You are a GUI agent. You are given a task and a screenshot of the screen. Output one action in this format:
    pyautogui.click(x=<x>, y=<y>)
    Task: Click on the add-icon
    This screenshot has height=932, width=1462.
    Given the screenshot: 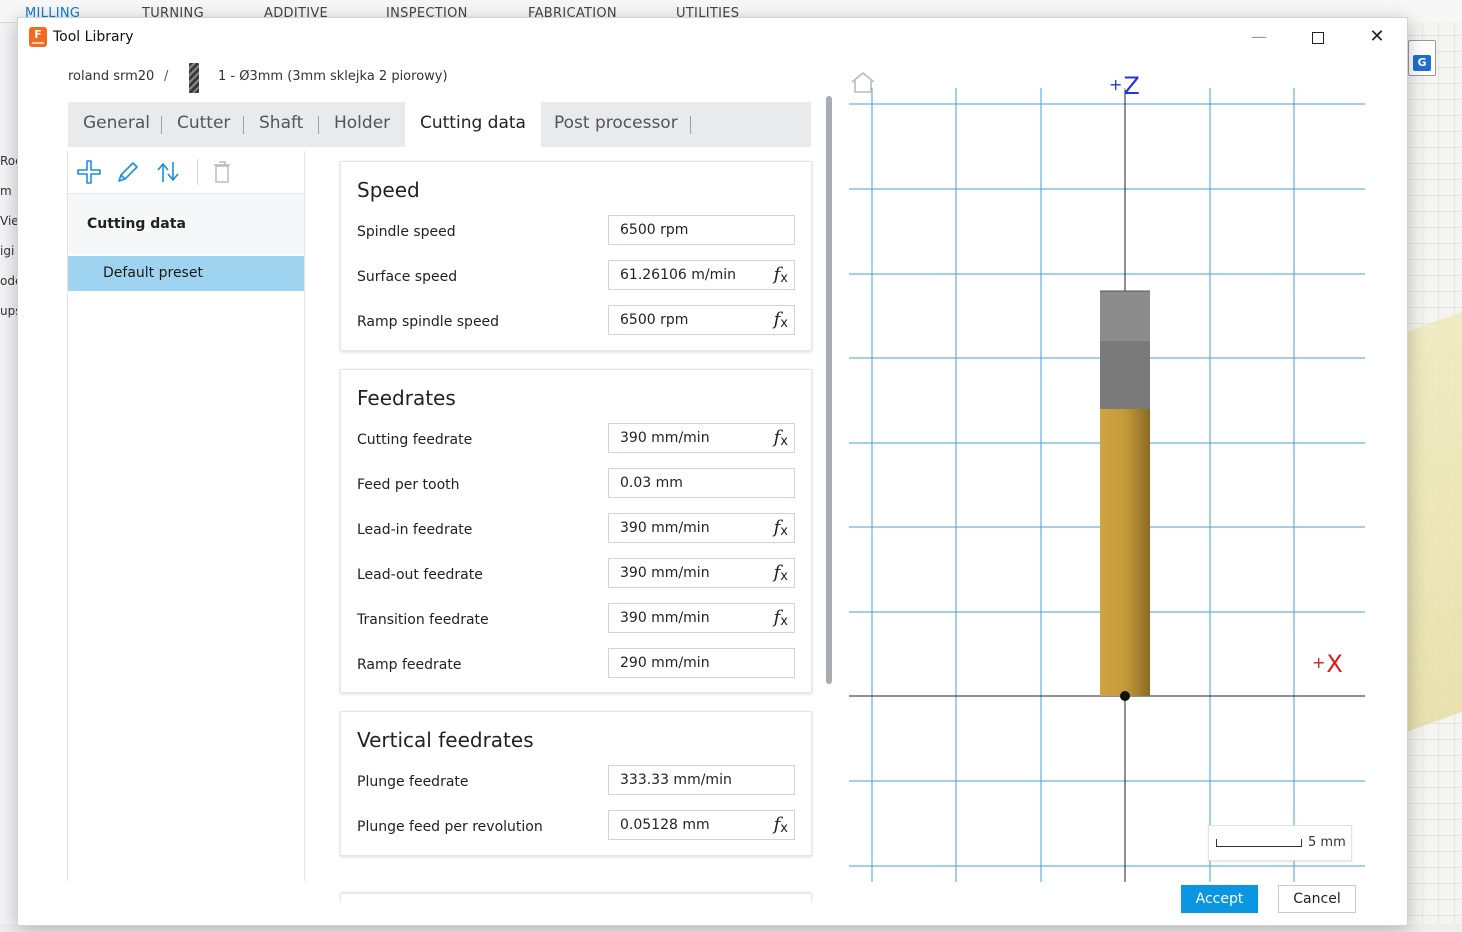 What is the action you would take?
    pyautogui.click(x=89, y=172)
    